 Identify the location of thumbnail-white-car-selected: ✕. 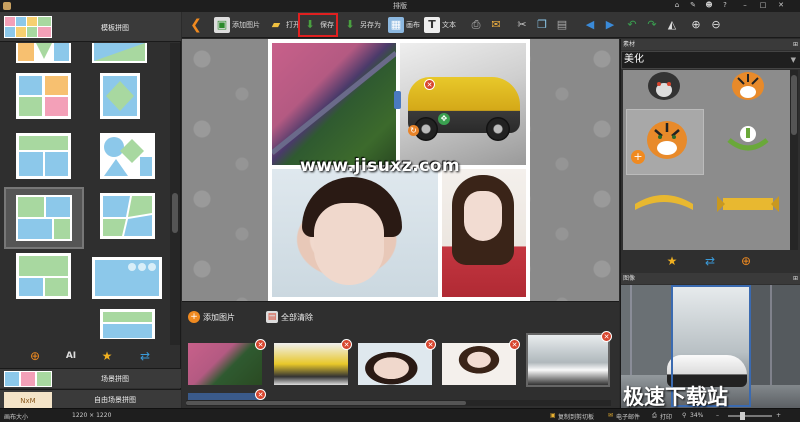
(569, 359).